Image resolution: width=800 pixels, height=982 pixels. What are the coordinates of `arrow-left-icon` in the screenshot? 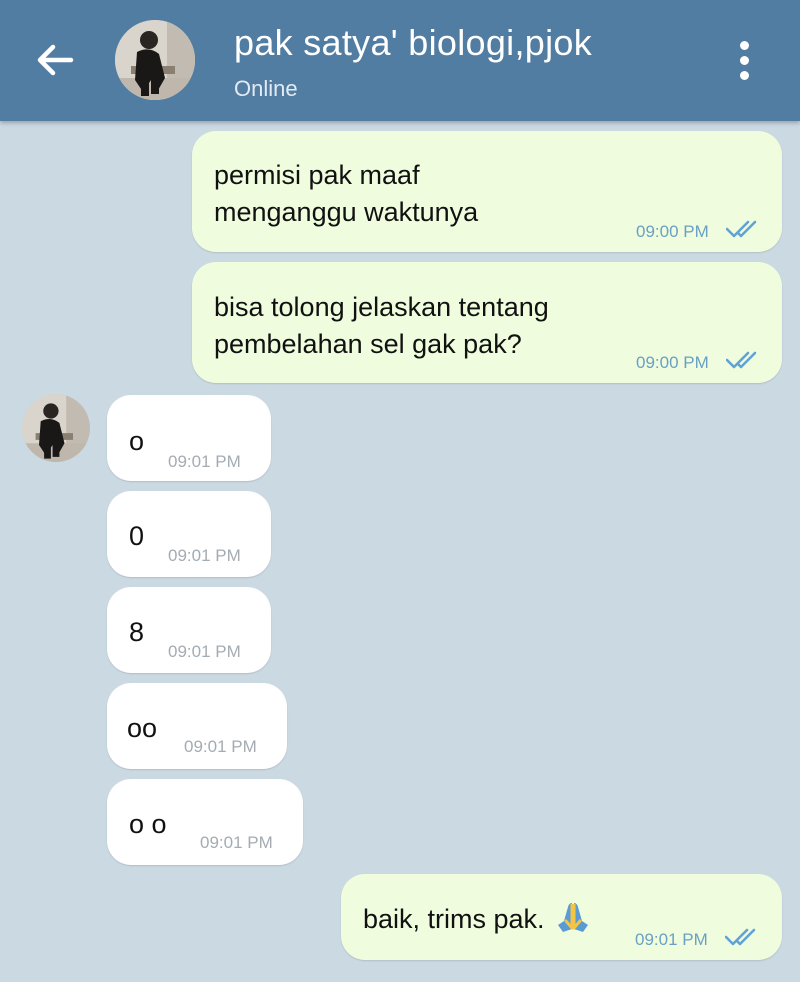 It's located at (55, 60).